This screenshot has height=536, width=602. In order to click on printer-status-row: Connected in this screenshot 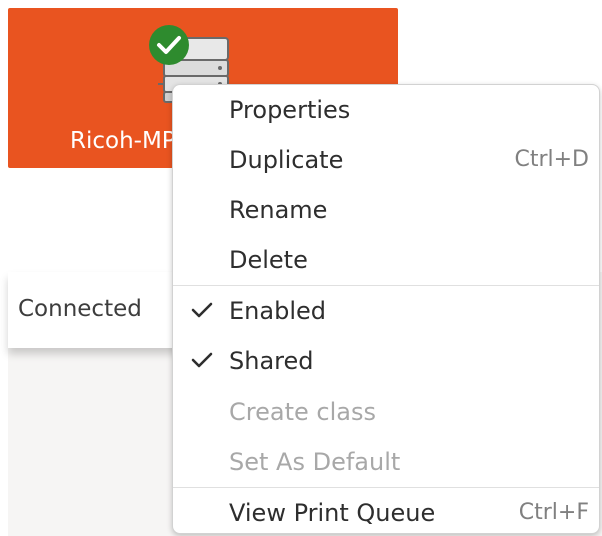, I will do `click(98, 310)`.